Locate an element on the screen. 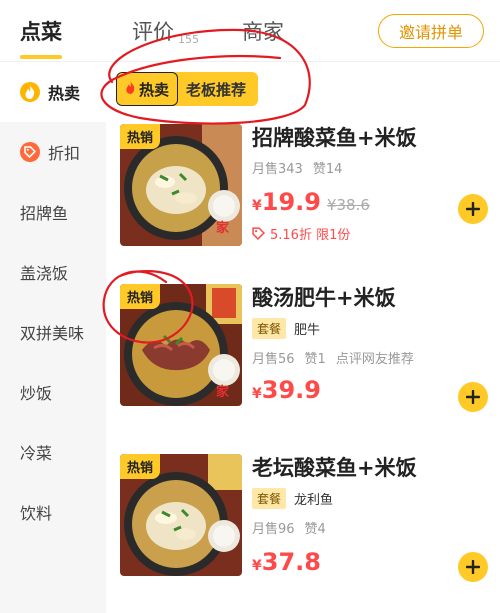 The width and height of the screenshot is (500, 613). tab-reviews-label: 评价 is located at coordinates (153, 32).